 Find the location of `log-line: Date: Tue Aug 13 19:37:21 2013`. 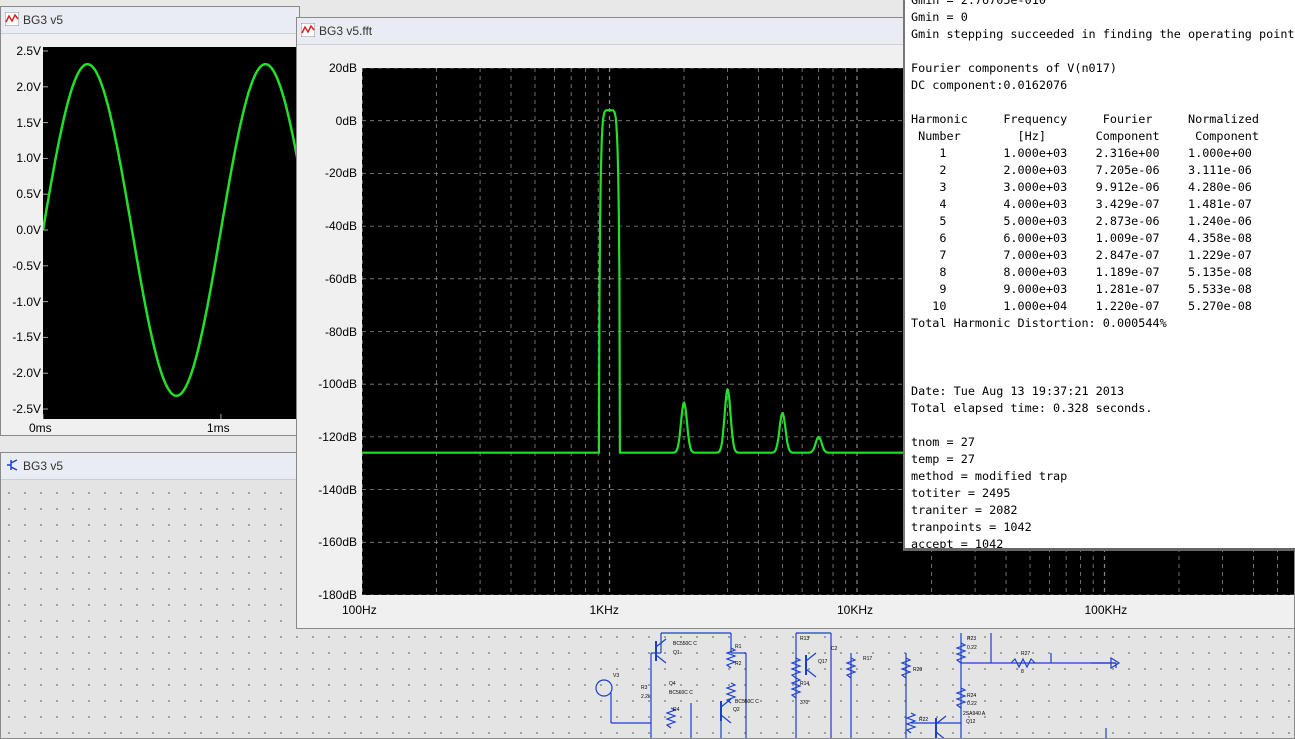

log-line: Date: Tue Aug 13 19:37:21 2013 is located at coordinates (1018, 391).